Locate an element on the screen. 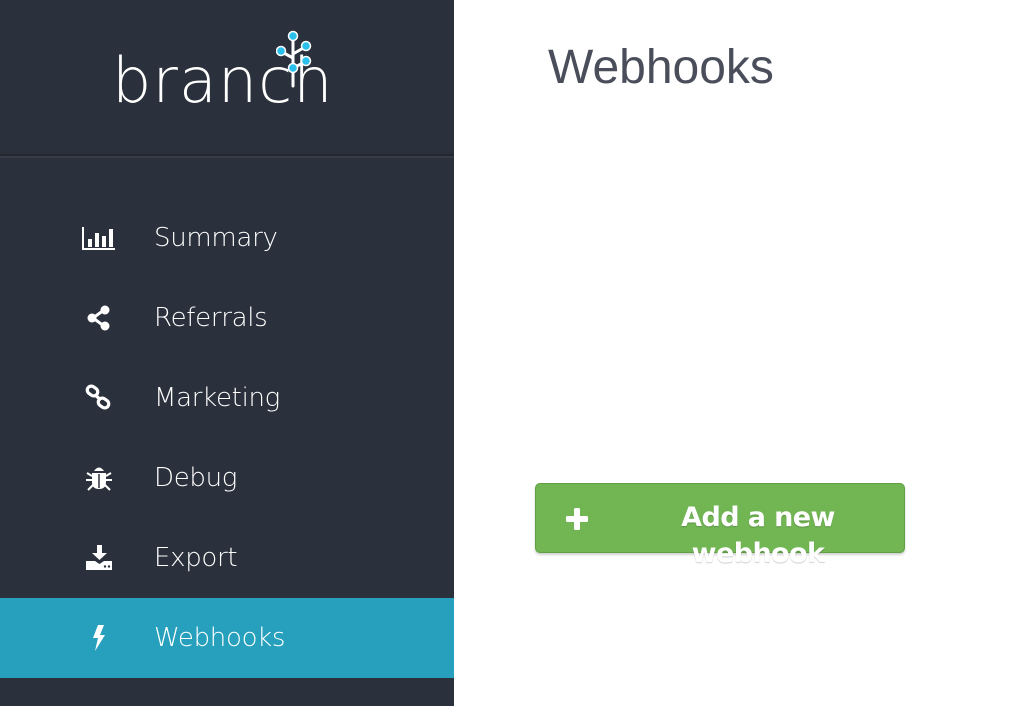  sidebar-item-referrals: Referrals is located at coordinates (227, 318).